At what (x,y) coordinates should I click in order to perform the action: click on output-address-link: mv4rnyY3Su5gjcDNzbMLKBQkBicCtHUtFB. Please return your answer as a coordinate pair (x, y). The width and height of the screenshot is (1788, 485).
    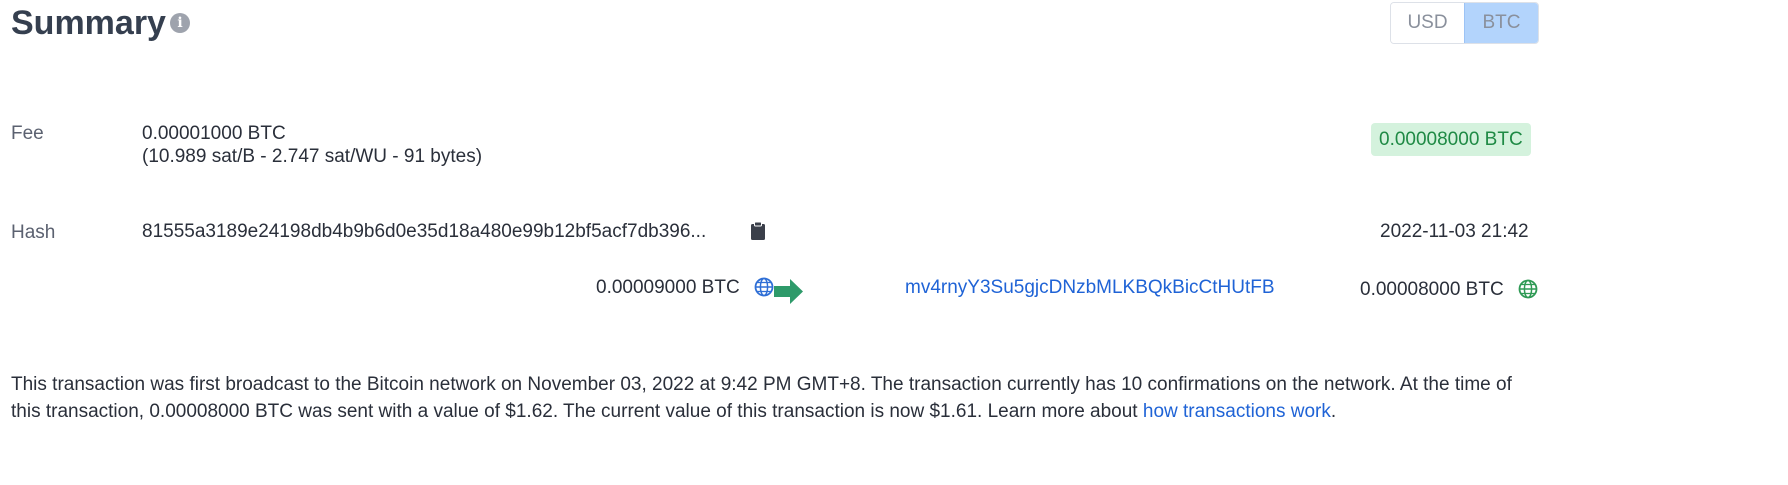
    Looking at the image, I should click on (1090, 288).